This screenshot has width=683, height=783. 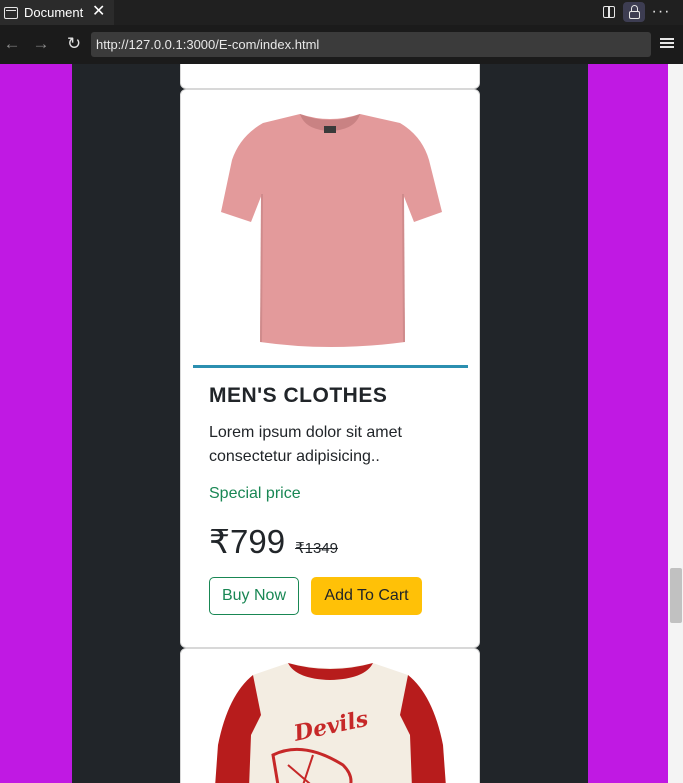 What do you see at coordinates (330, 76) in the screenshot?
I see `product-card-previous` at bounding box center [330, 76].